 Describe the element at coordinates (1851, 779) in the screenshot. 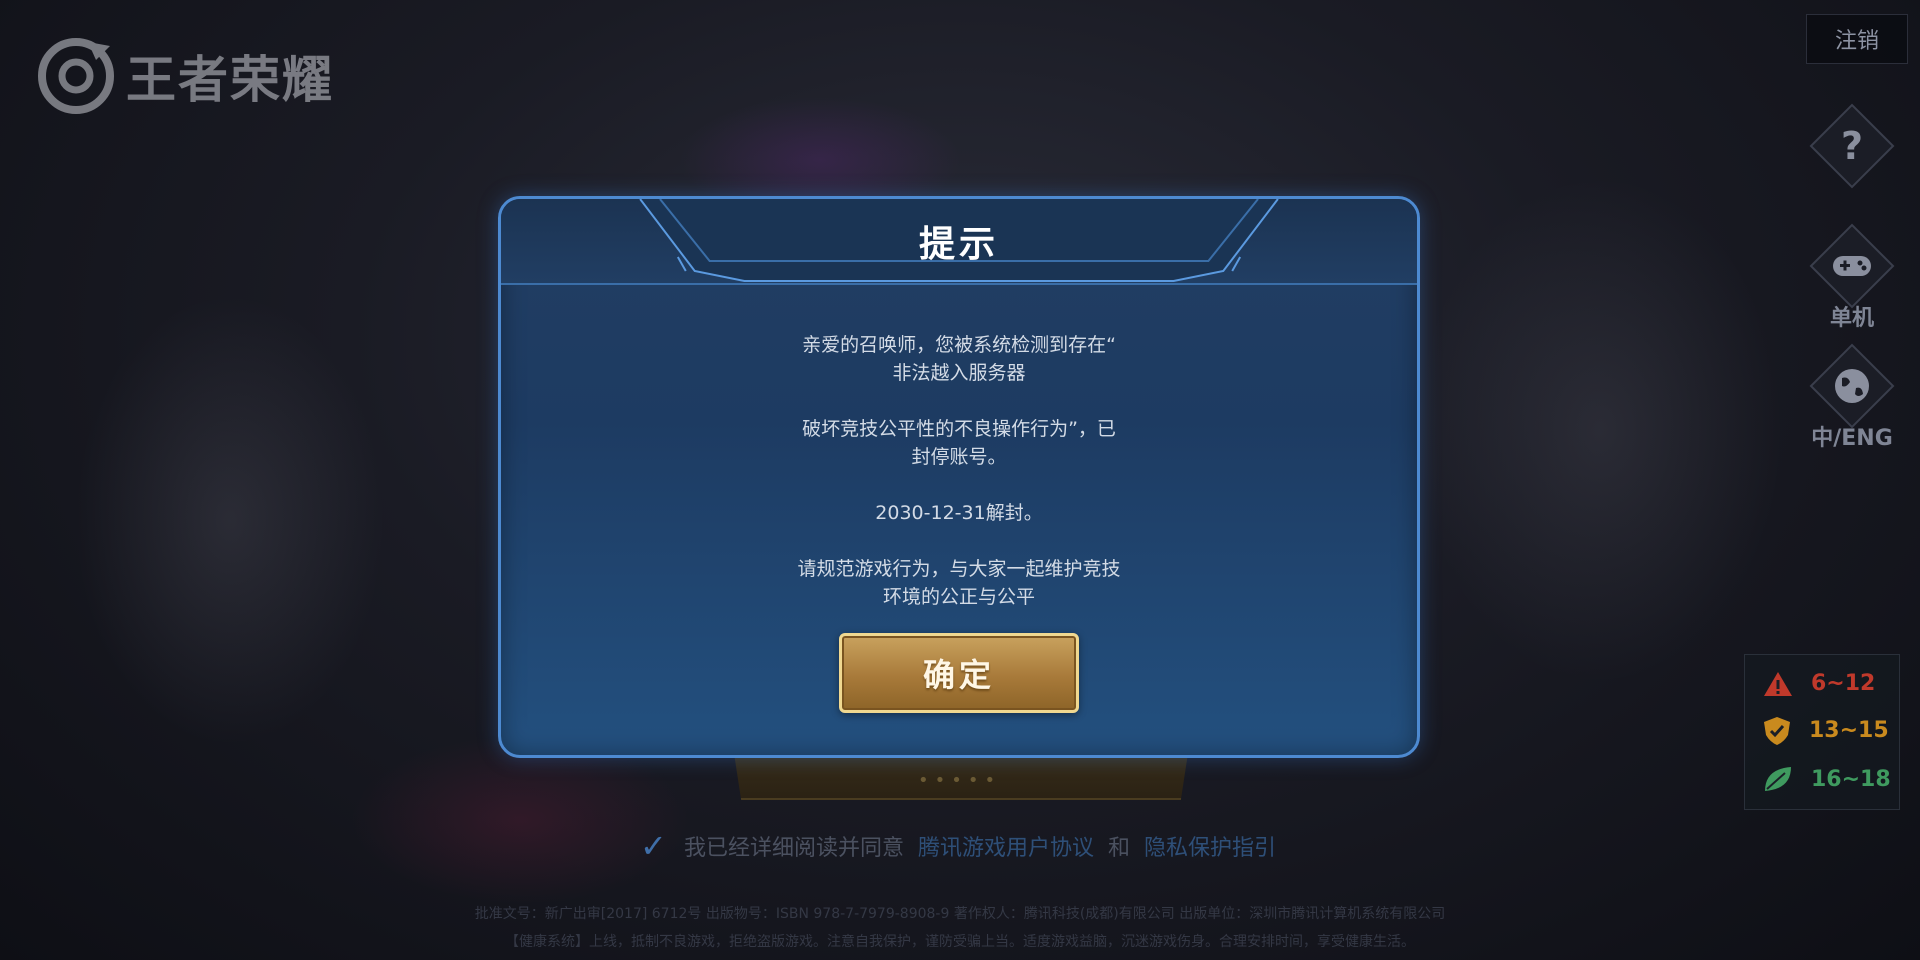

I see `age-rating-label: 16~18` at that location.